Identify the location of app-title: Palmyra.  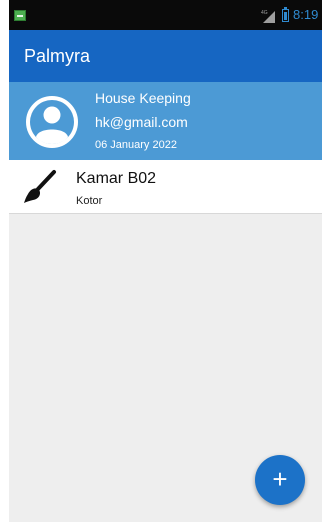
(57, 56).